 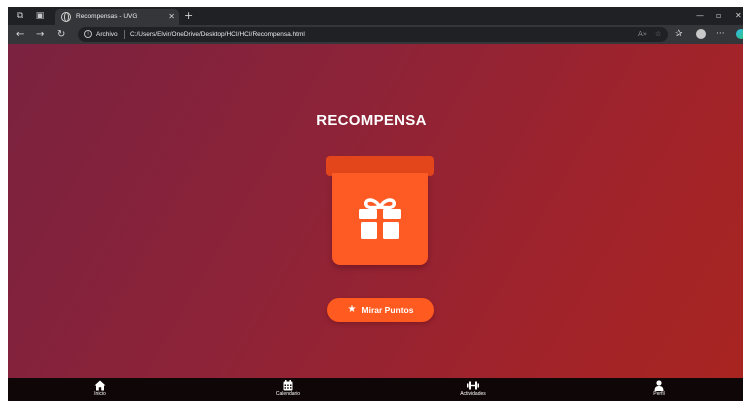 I want to click on maximize-button: ▫, so click(x=718, y=16).